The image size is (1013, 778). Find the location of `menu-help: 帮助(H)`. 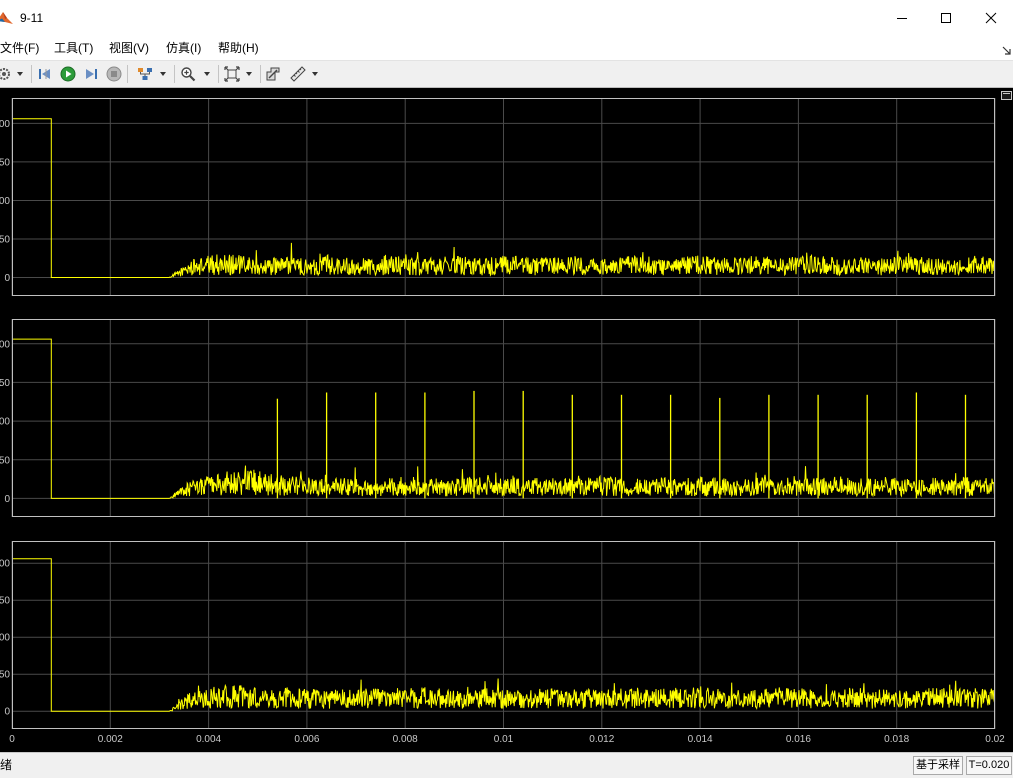

menu-help: 帮助(H) is located at coordinates (238, 48).